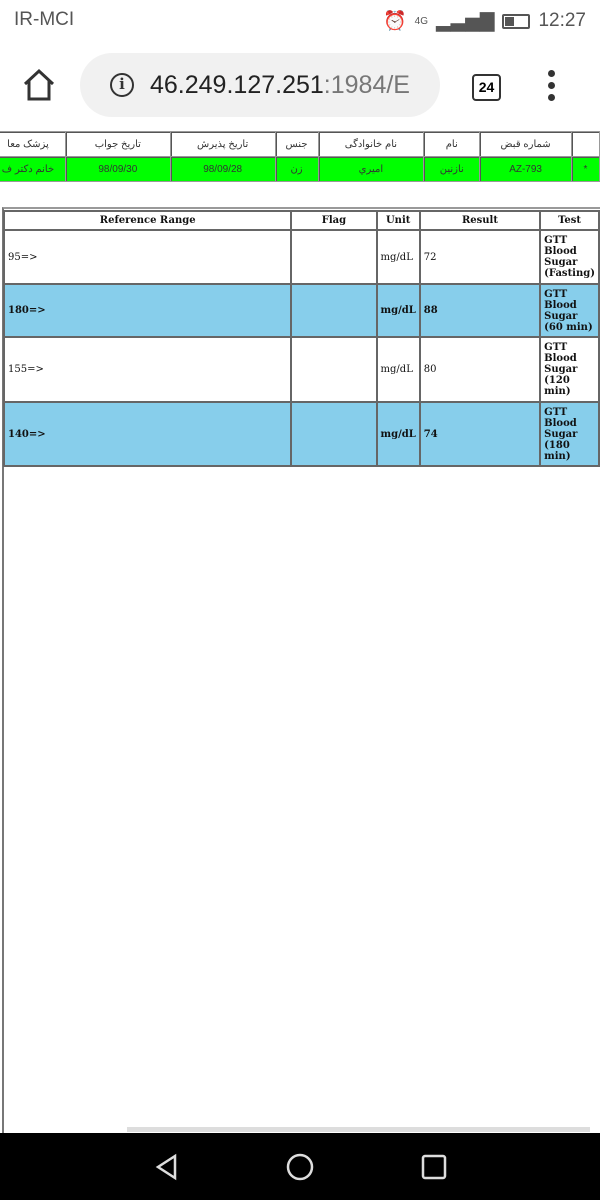 The height and width of the screenshot is (1200, 600). Describe the element at coordinates (569, 310) in the screenshot. I see `test-cell: GTT Blood Sugar (60 min)` at that location.